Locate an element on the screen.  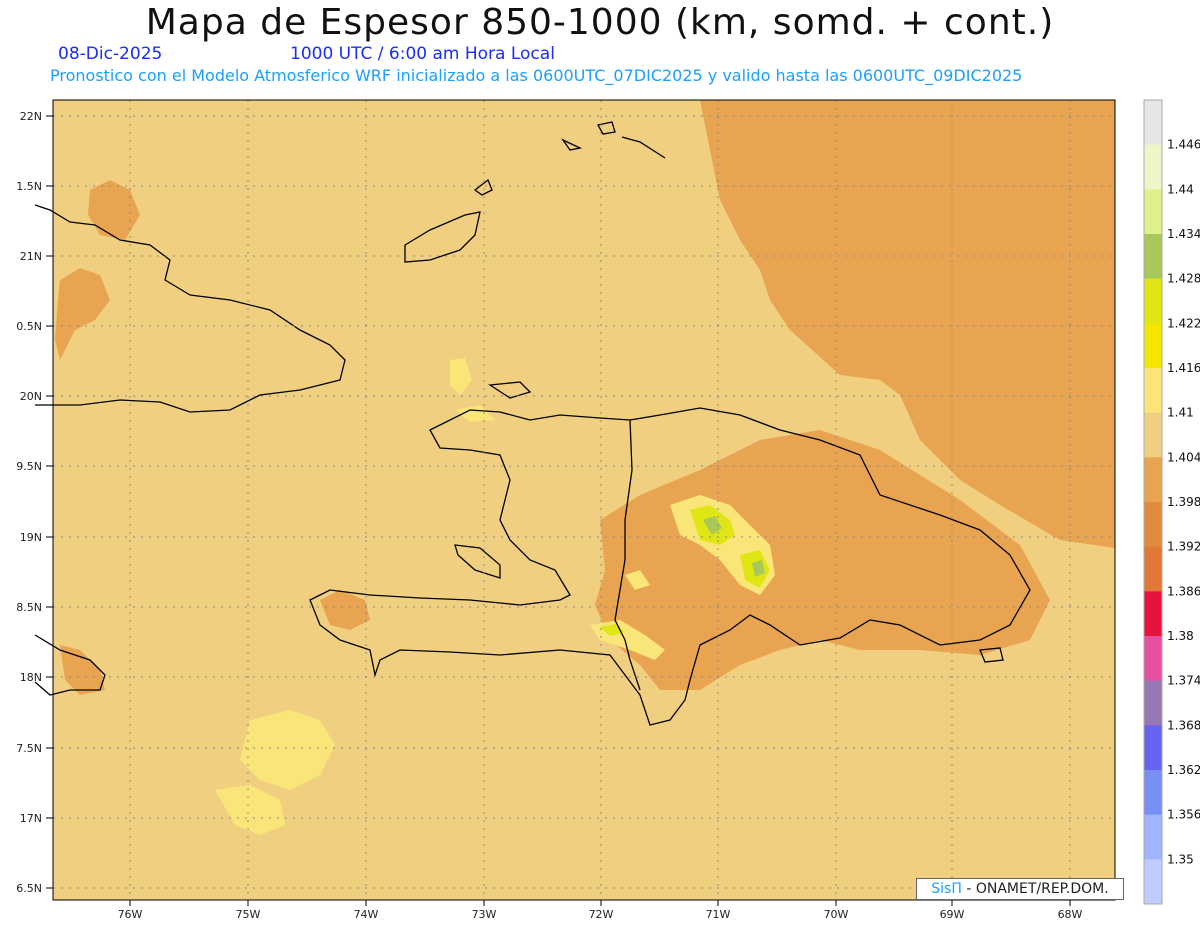
lat-label: 0.5N is located at coordinates (29, 326).